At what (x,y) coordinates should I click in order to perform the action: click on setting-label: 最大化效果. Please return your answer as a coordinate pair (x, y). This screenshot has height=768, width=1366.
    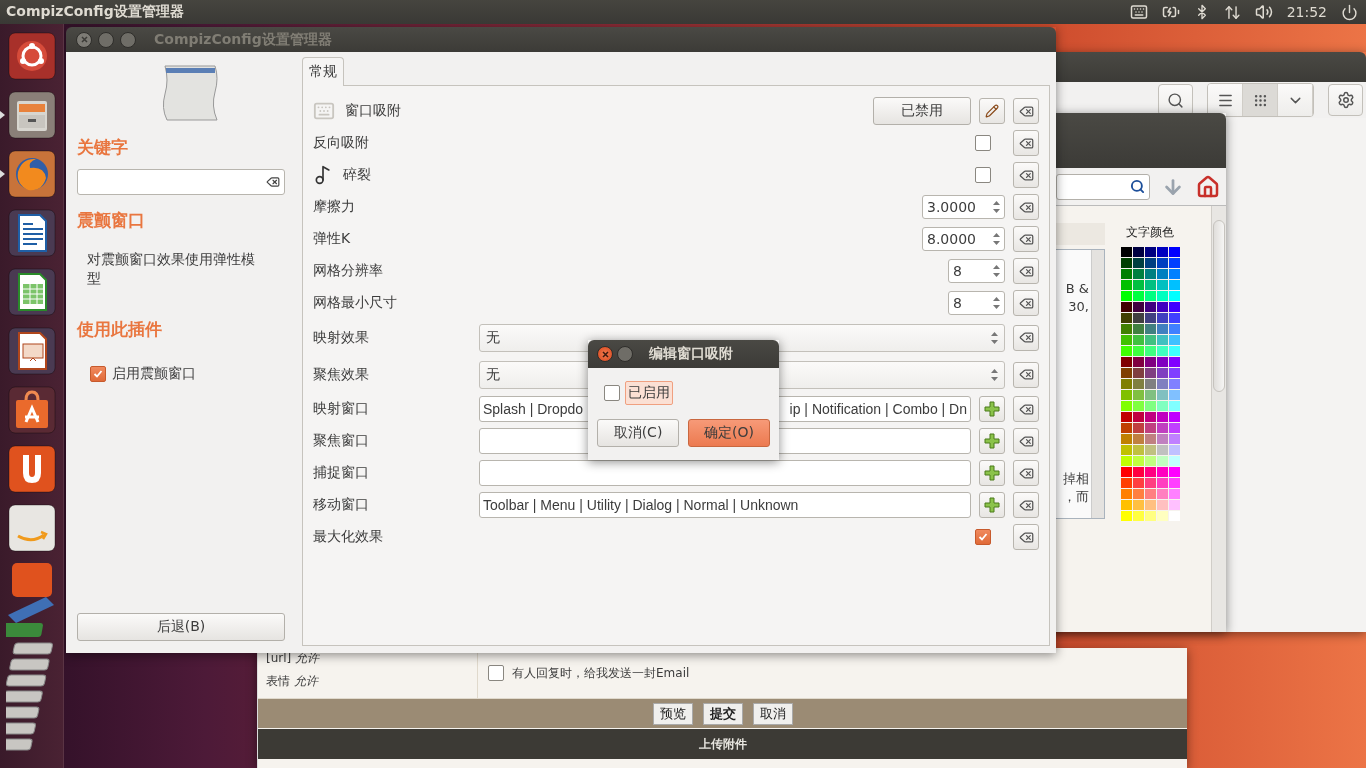
    Looking at the image, I should click on (348, 537).